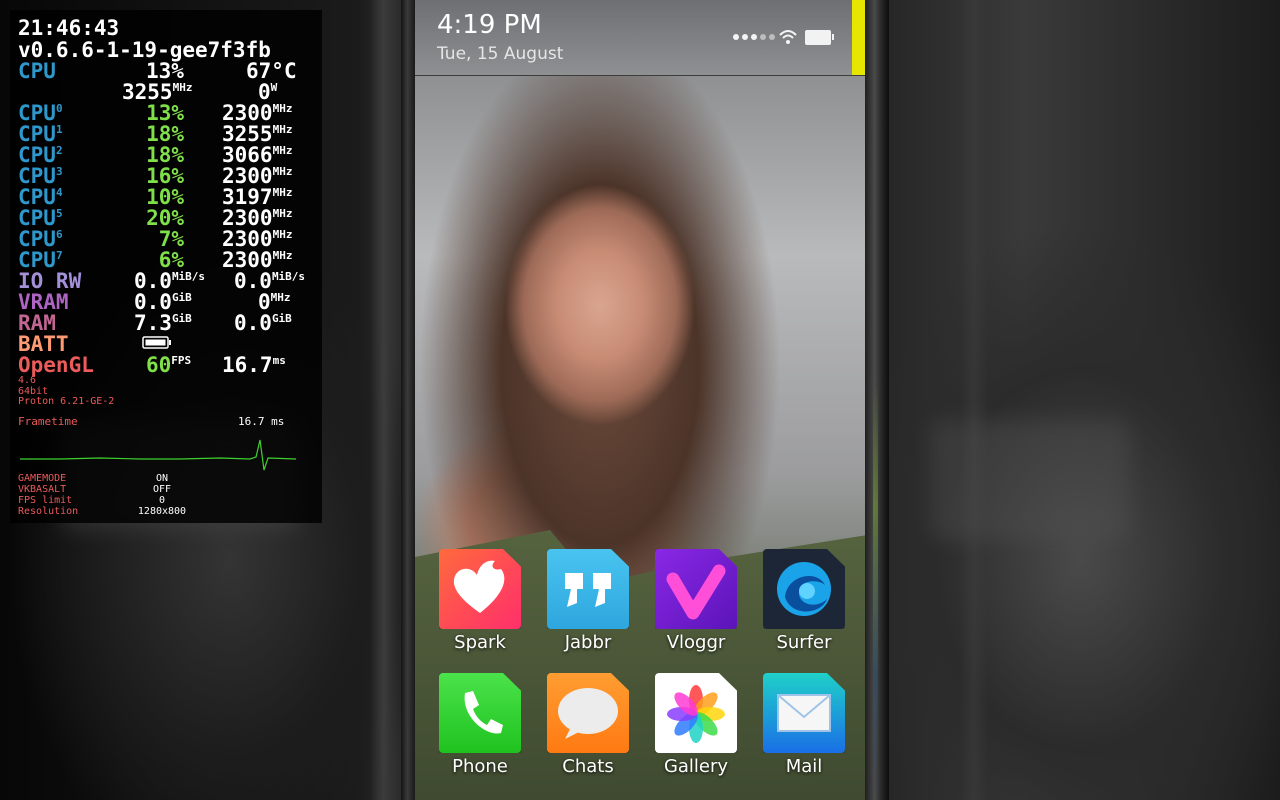  Describe the element at coordinates (170, 281) in the screenshot. I see `io-read: 0.0MiB/s` at that location.